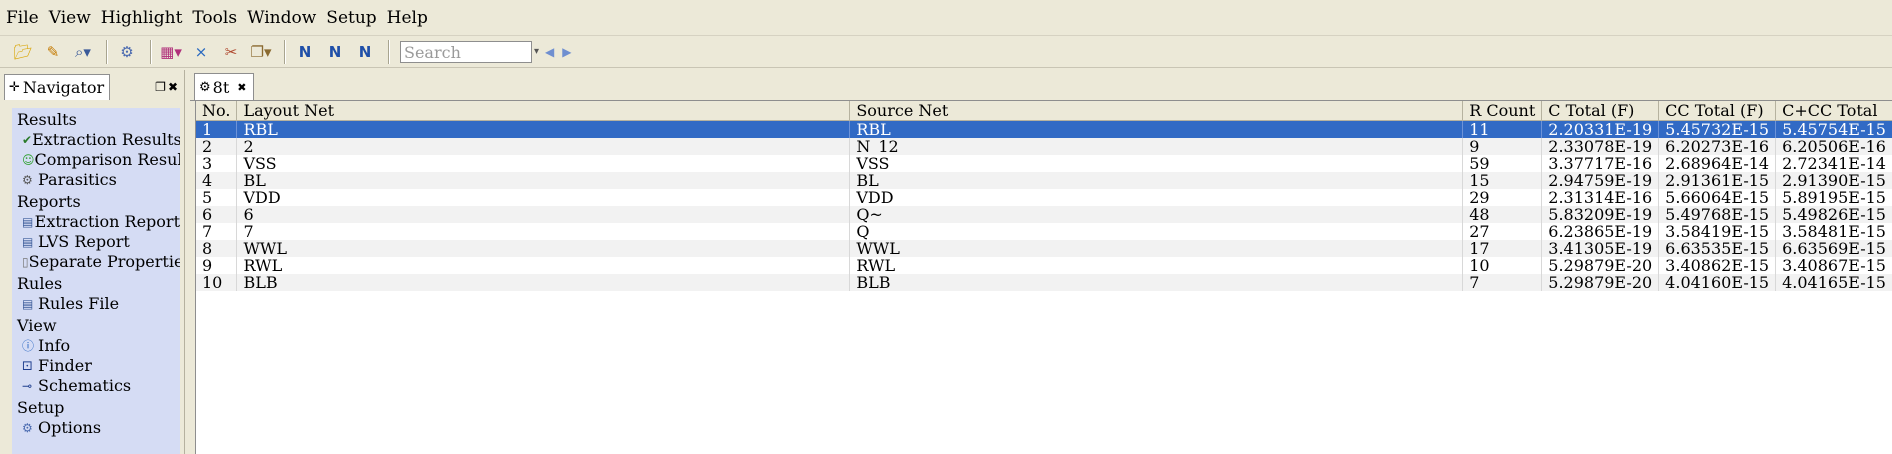 The width and height of the screenshot is (1892, 454). What do you see at coordinates (96, 180) in the screenshot?
I see `nav-item-parasitics: ⚙ Parasitics` at bounding box center [96, 180].